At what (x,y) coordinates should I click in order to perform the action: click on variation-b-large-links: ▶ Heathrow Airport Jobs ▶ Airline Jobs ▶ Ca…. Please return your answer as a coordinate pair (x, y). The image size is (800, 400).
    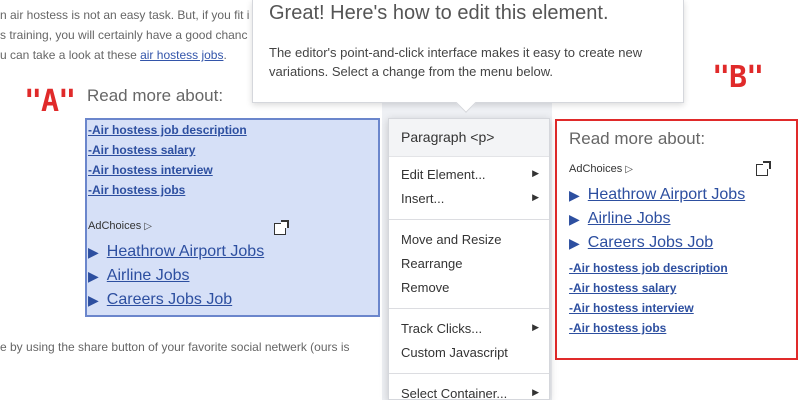
    Looking at the image, I should click on (657, 219).